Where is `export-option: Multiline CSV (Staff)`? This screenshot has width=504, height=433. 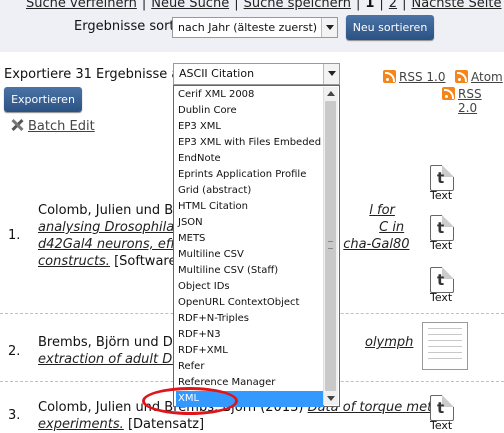 export-option: Multiline CSV (Staff) is located at coordinates (250, 271).